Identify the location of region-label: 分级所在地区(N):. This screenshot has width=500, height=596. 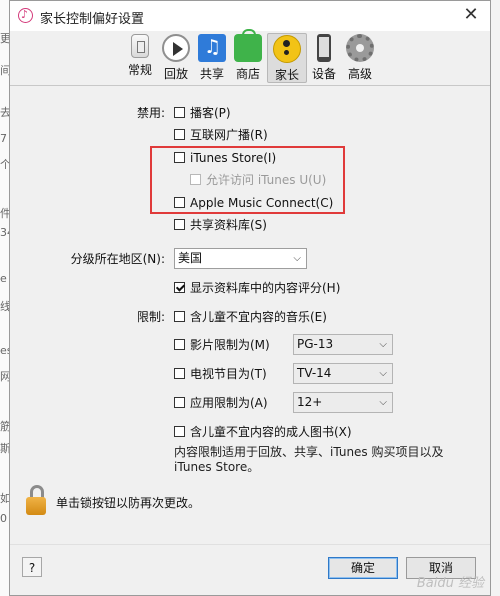
(117, 259).